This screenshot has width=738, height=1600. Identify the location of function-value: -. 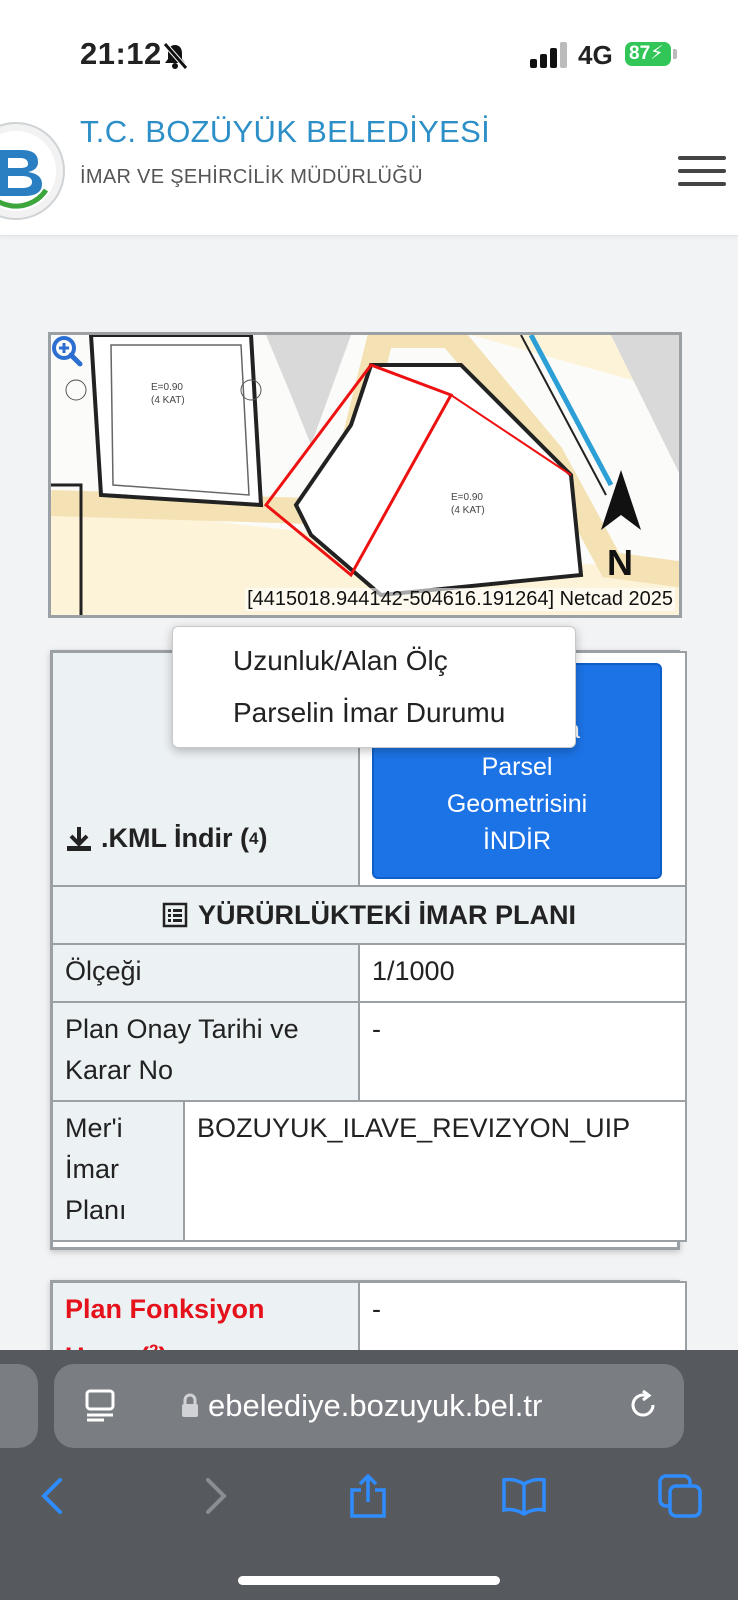
(376, 1309).